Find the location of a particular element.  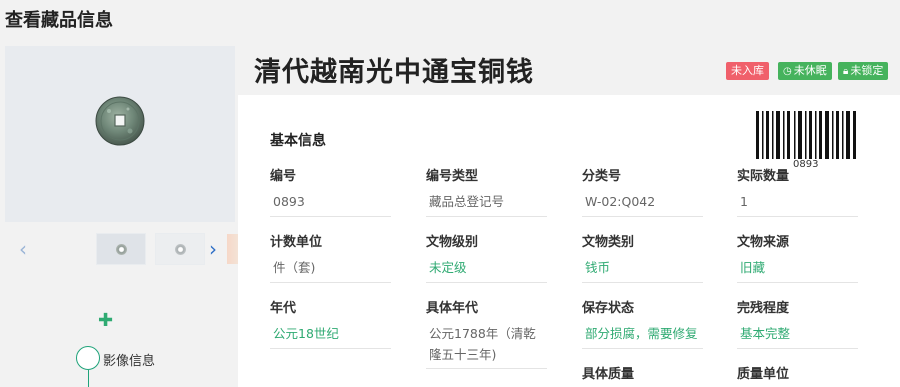

badge-label: 未休眠 is located at coordinates (810, 70).